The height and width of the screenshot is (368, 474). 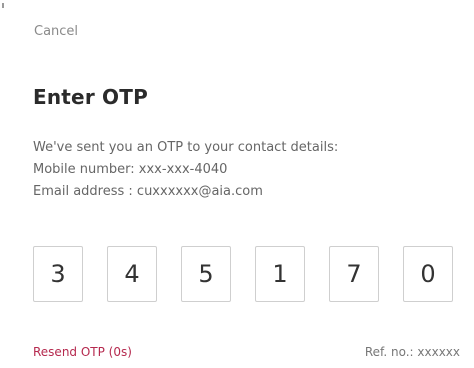 What do you see at coordinates (82, 352) in the screenshot?
I see `resend-otp-link: Resend OTP (0s)` at bounding box center [82, 352].